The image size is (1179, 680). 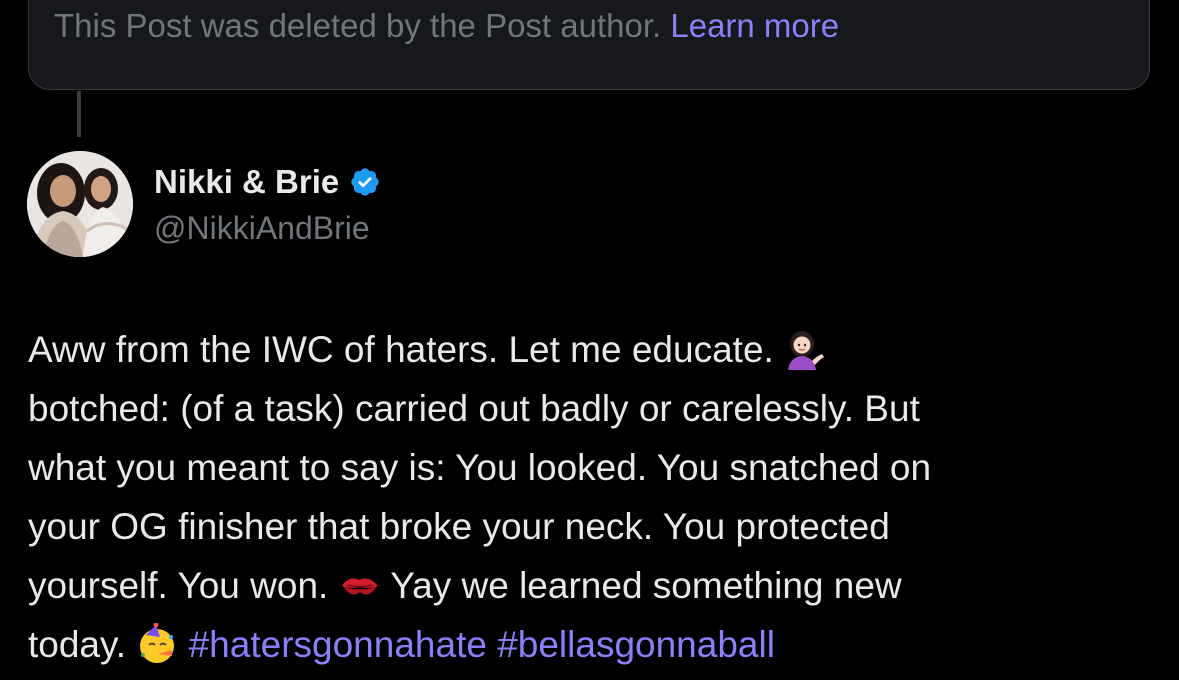 What do you see at coordinates (641, 585) in the screenshot?
I see `post-text-segment: Yay we learned something new` at bounding box center [641, 585].